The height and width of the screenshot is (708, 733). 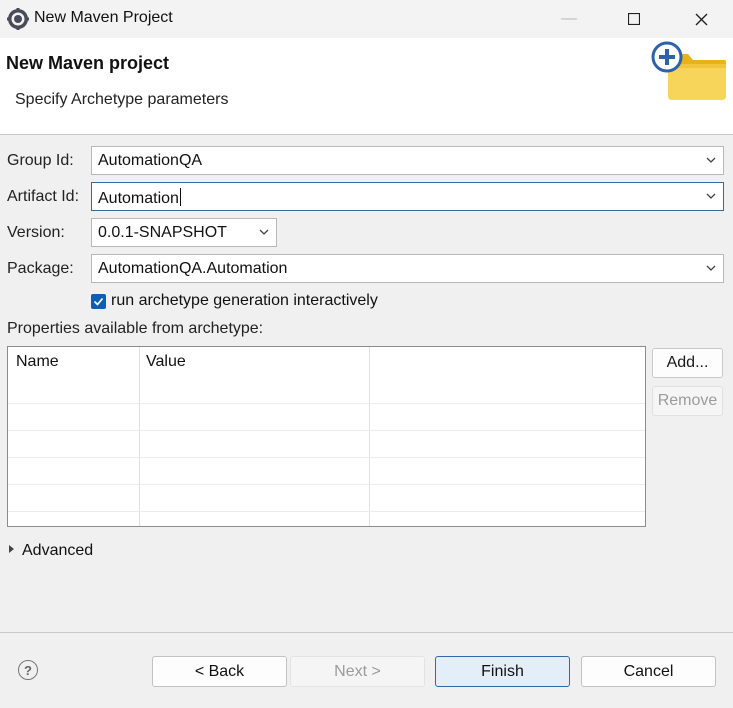 What do you see at coordinates (687, 401) in the screenshot?
I see `remove-button: Remove` at bounding box center [687, 401].